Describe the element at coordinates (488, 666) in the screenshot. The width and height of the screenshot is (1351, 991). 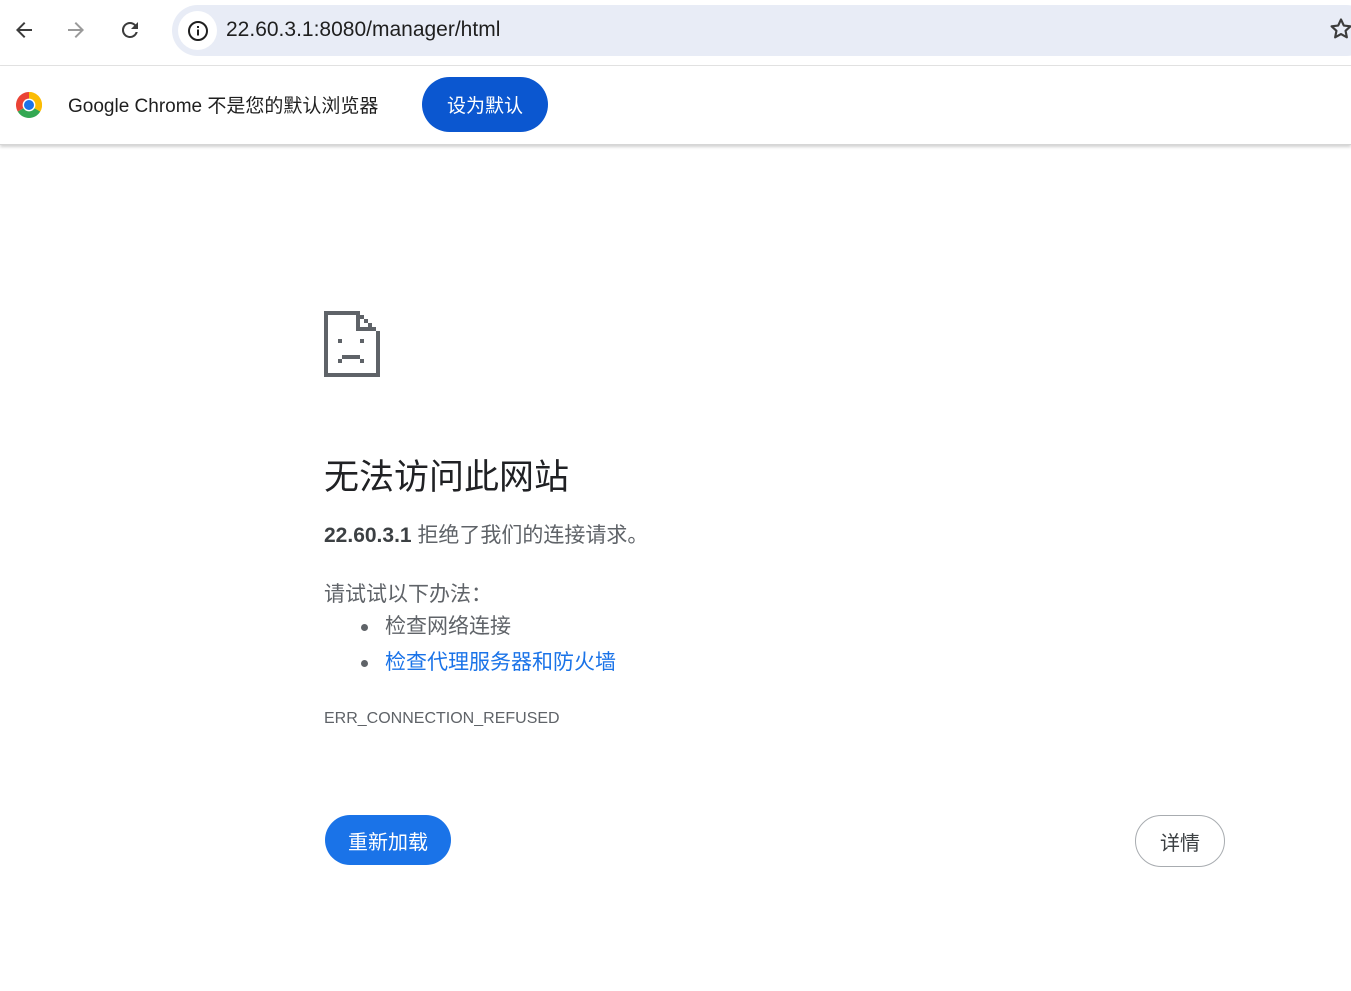
I see `suggestion-check-proxy-link: 检查代理服务器和防火墙` at that location.